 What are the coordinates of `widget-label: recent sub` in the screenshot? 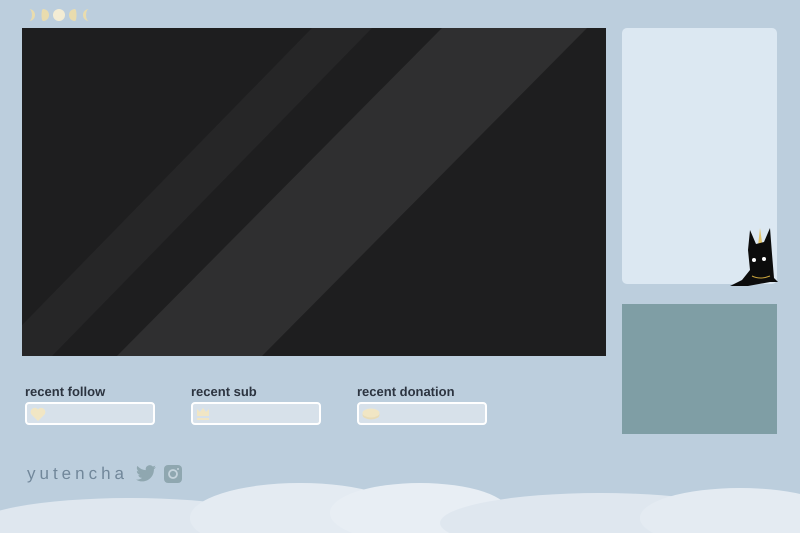 It's located at (224, 392).